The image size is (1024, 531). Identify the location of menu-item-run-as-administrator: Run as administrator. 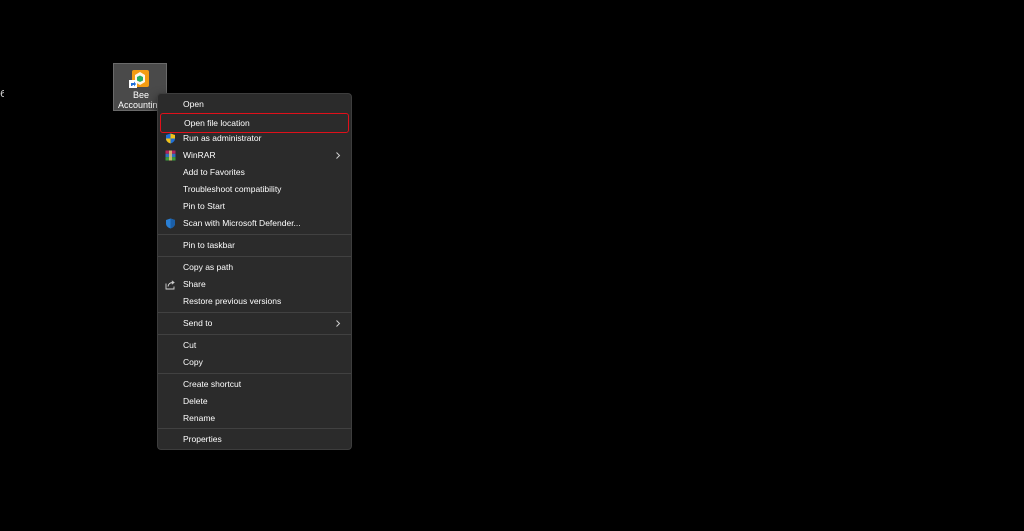
(254, 138).